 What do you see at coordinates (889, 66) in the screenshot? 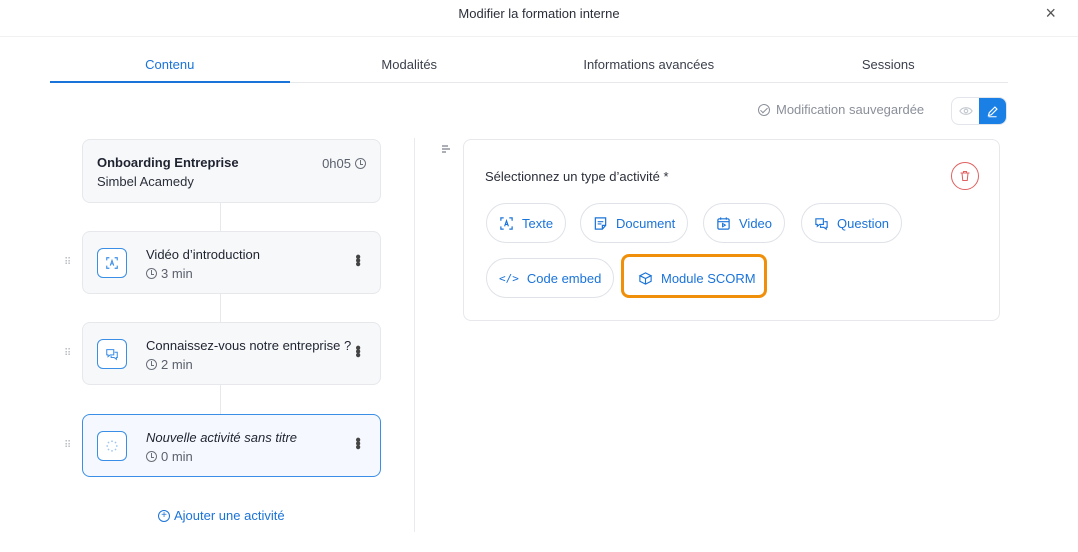
I see `tab-sessions: Sessions` at bounding box center [889, 66].